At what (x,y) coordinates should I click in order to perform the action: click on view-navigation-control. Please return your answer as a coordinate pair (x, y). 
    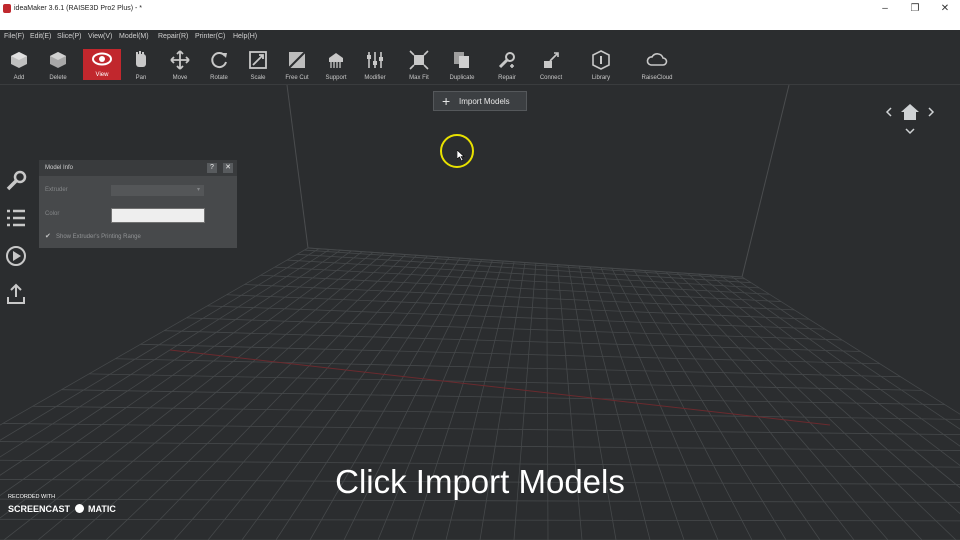
    Looking at the image, I should click on (910, 119).